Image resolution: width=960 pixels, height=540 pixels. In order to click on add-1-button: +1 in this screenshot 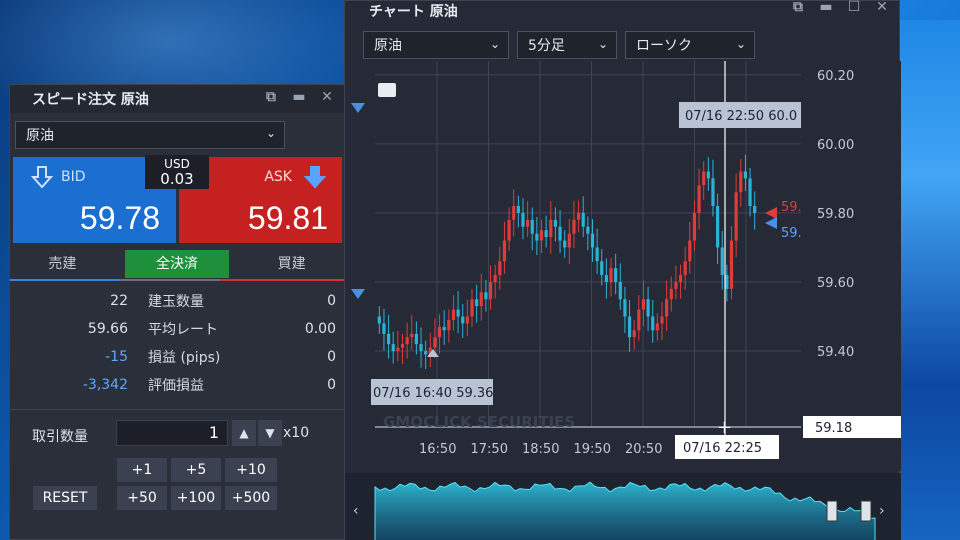, I will do `click(142, 470)`.